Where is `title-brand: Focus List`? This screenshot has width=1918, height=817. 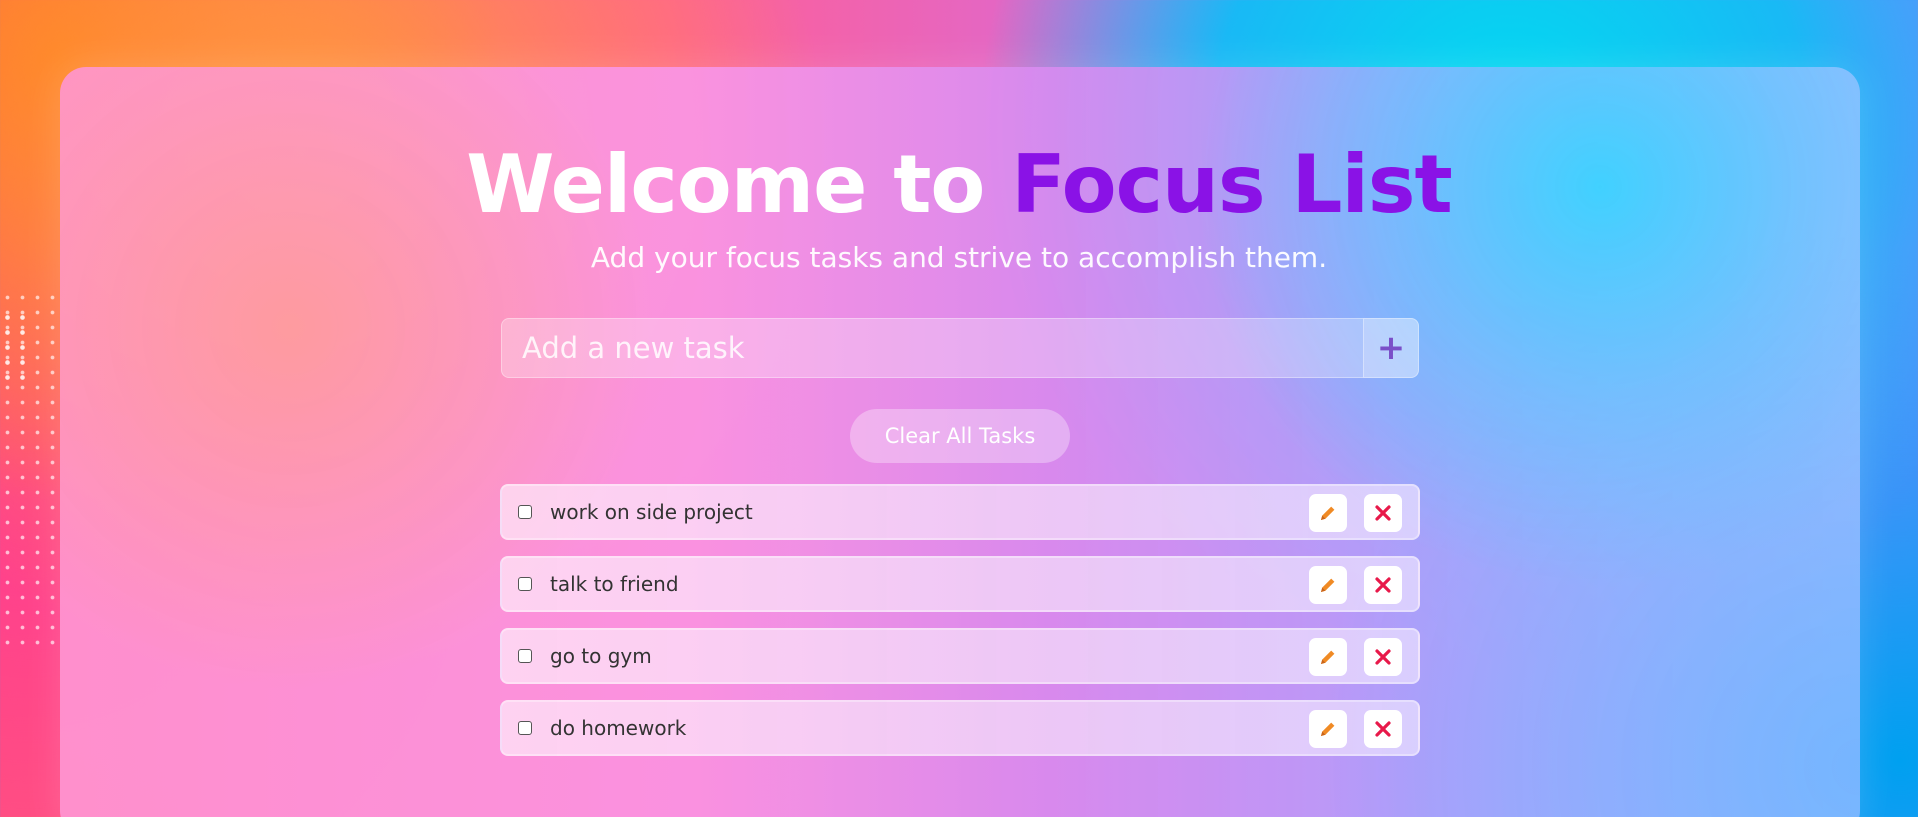 title-brand: Focus List is located at coordinates (1231, 184).